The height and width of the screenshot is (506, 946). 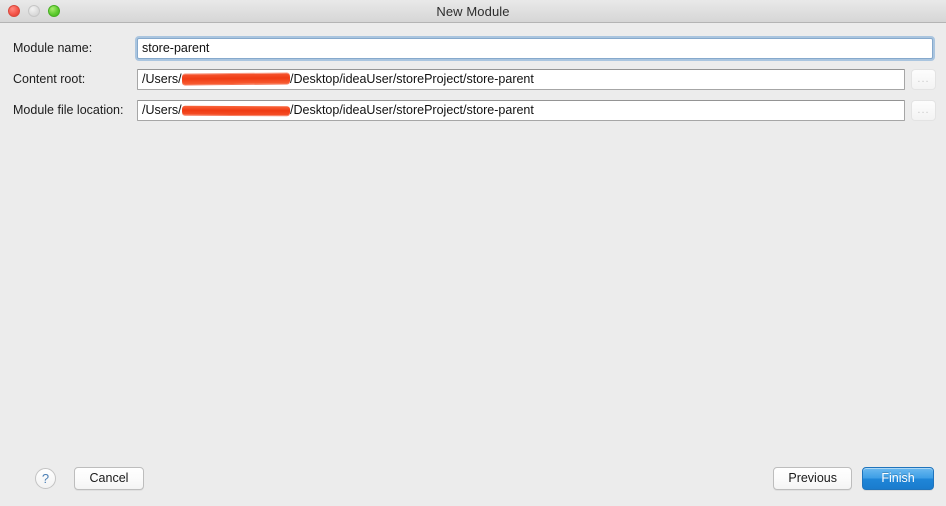 What do you see at coordinates (54, 11) in the screenshot?
I see `zoom-window-icon` at bounding box center [54, 11].